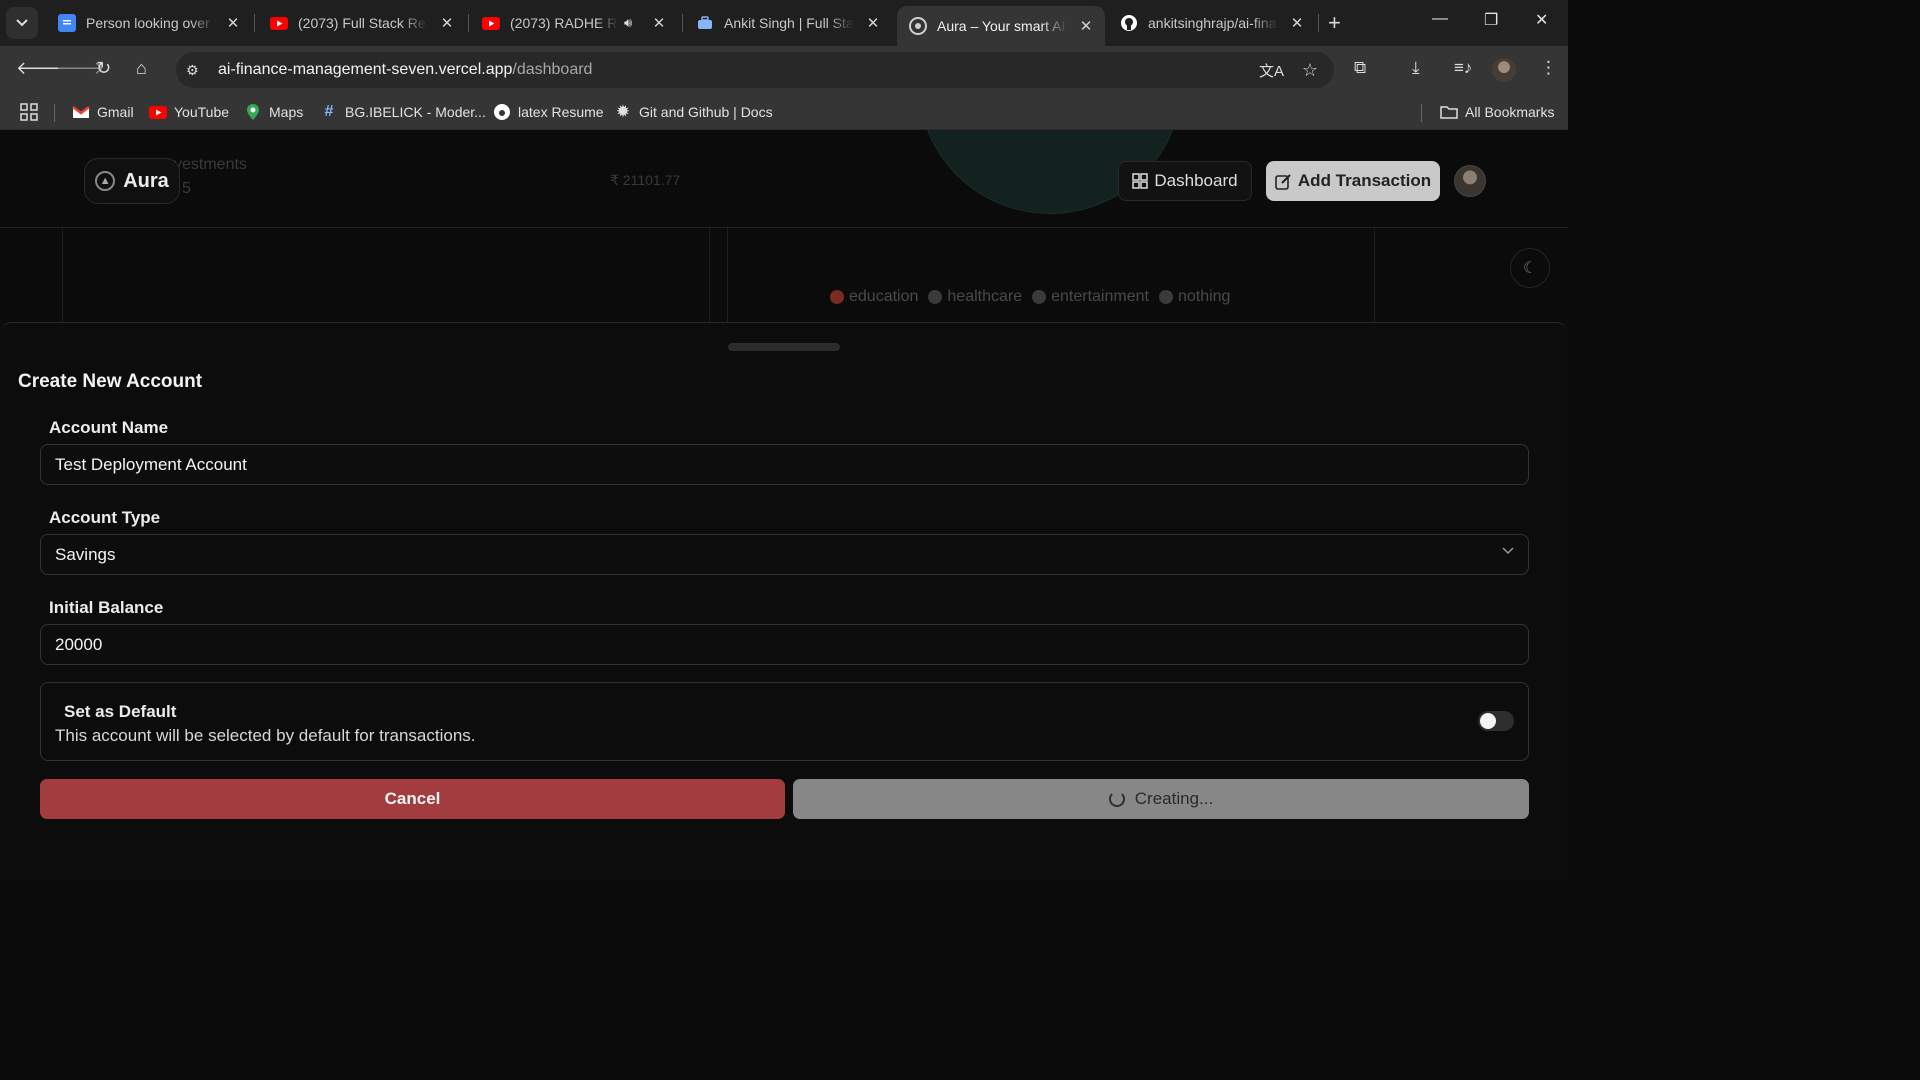 The image size is (1920, 1080). I want to click on home-icon: ⌂, so click(141, 68).